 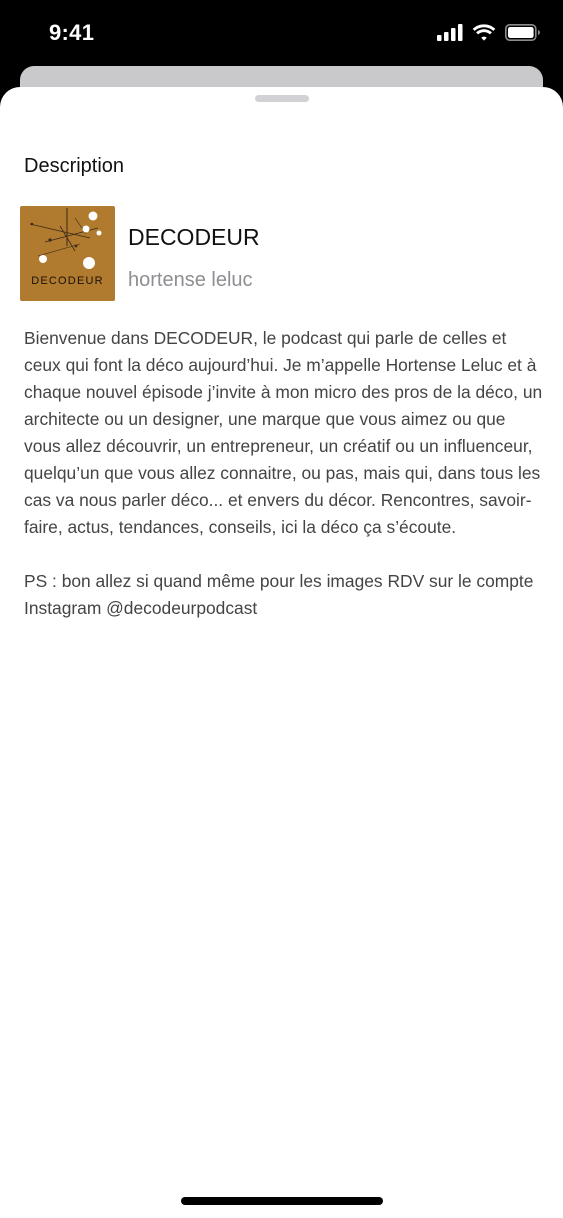 What do you see at coordinates (281, 33) in the screenshot?
I see `status-bar: 9:41` at bounding box center [281, 33].